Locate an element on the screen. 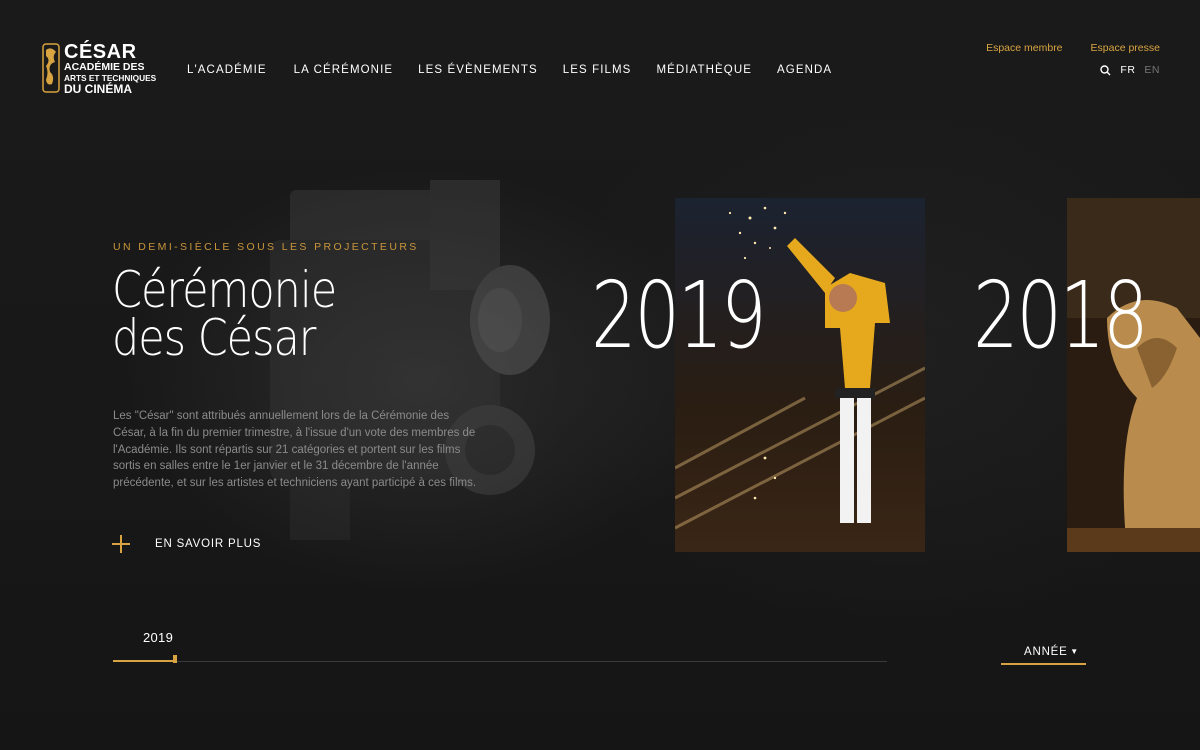 This screenshot has height=750, width=1200. edition-card-2019 is located at coordinates (800, 375).